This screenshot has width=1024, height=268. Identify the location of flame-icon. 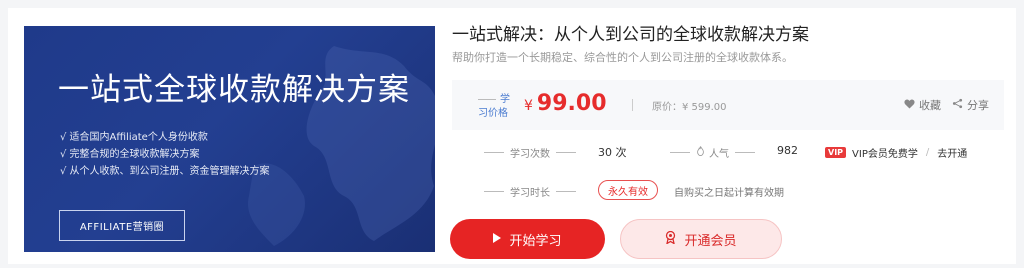
(700, 152).